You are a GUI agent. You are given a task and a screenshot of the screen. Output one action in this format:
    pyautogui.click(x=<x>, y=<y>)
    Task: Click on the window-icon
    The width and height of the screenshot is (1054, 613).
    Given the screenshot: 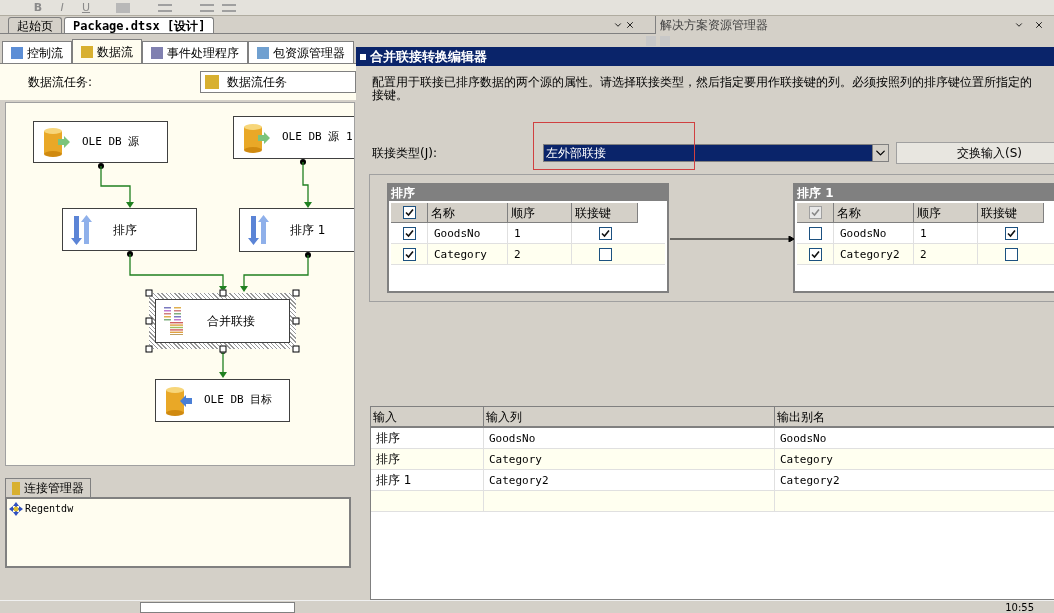 What is the action you would take?
    pyautogui.click(x=363, y=56)
    